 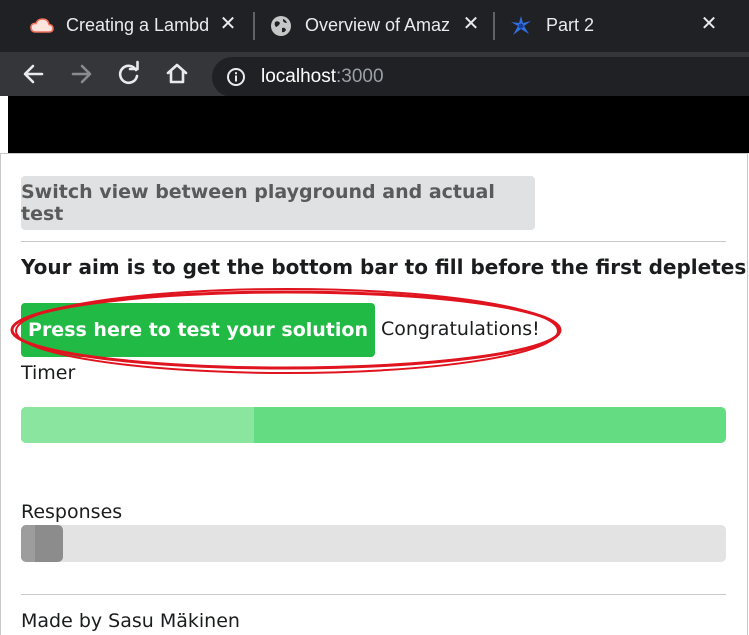 What do you see at coordinates (378, 124) in the screenshot?
I see `page-header-band` at bounding box center [378, 124].